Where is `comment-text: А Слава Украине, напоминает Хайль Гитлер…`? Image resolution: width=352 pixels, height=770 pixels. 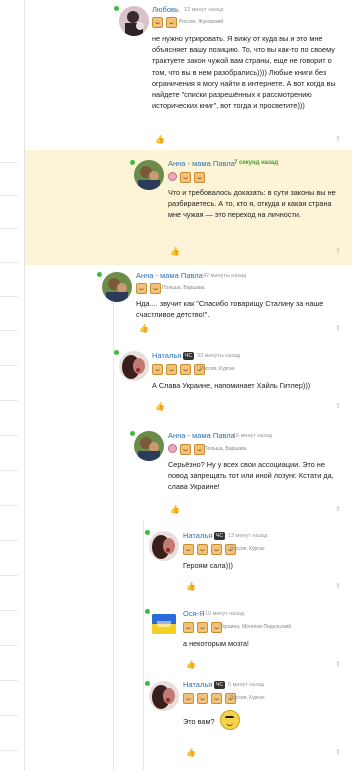 comment-text: А Слава Украине, напоминает Хайль Гитлер… is located at coordinates (231, 385).